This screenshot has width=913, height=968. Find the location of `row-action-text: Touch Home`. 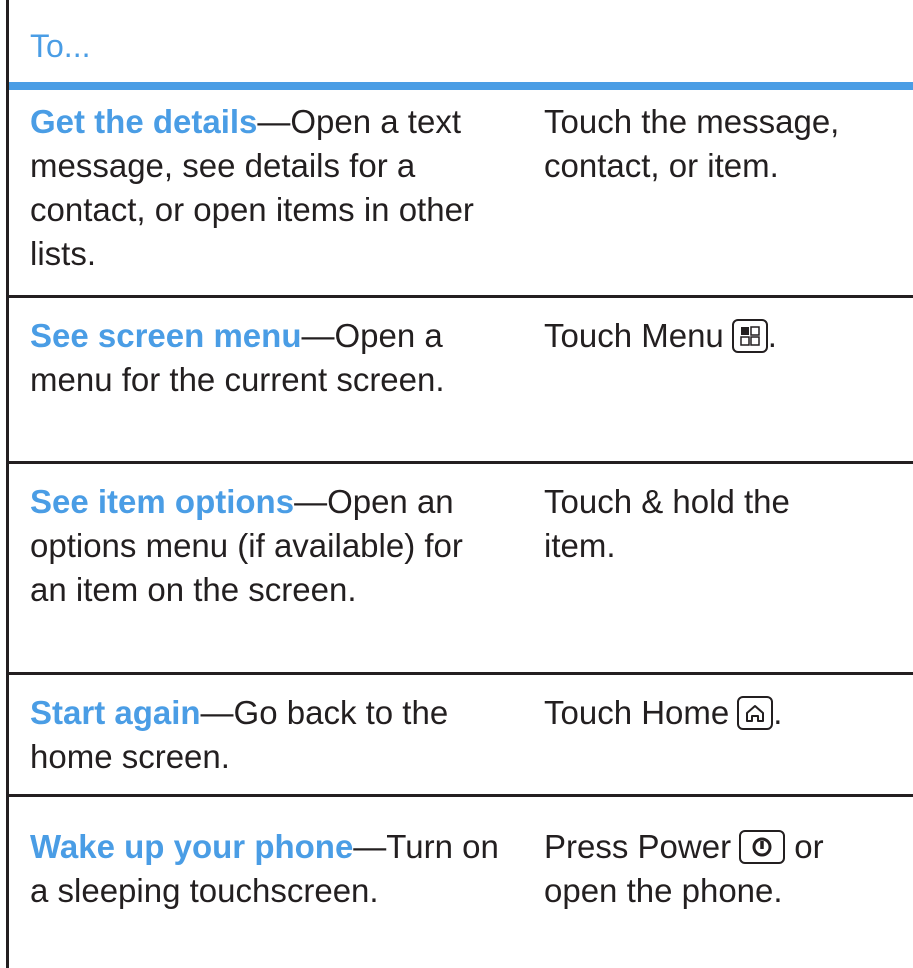

row-action-text: Touch Home is located at coordinates (637, 712).